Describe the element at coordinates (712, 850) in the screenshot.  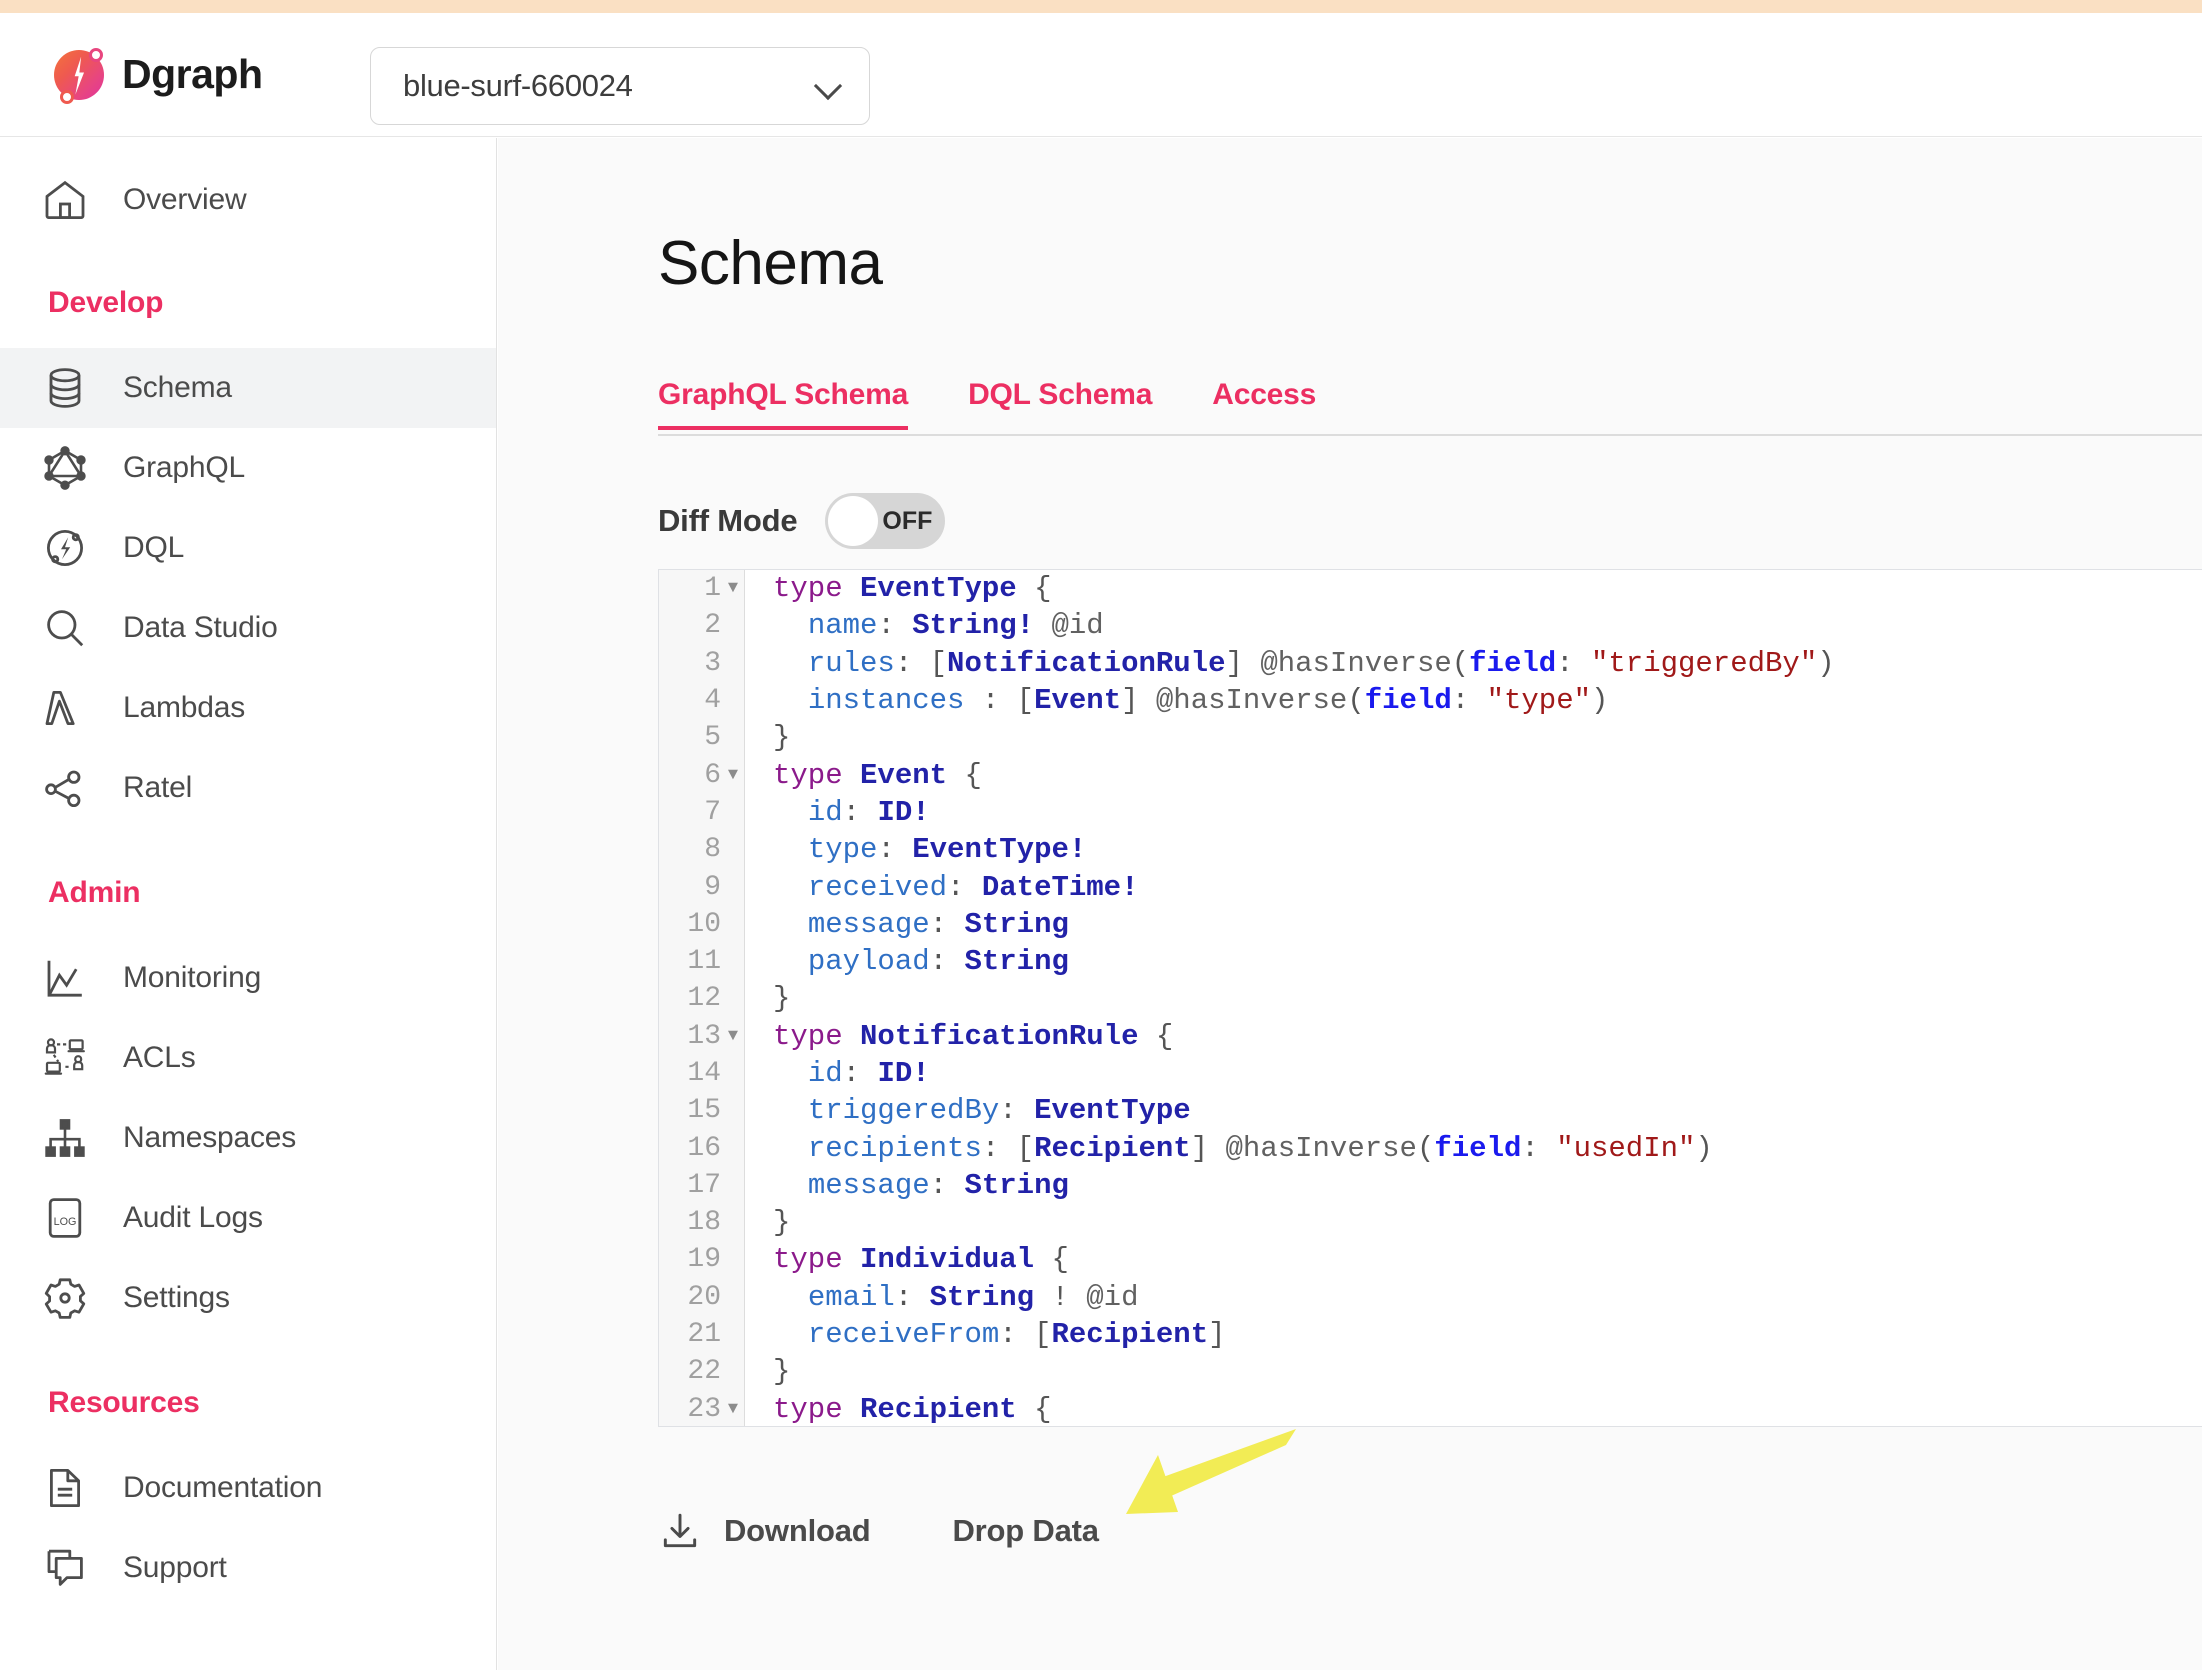
I see `line-number: 8` at that location.